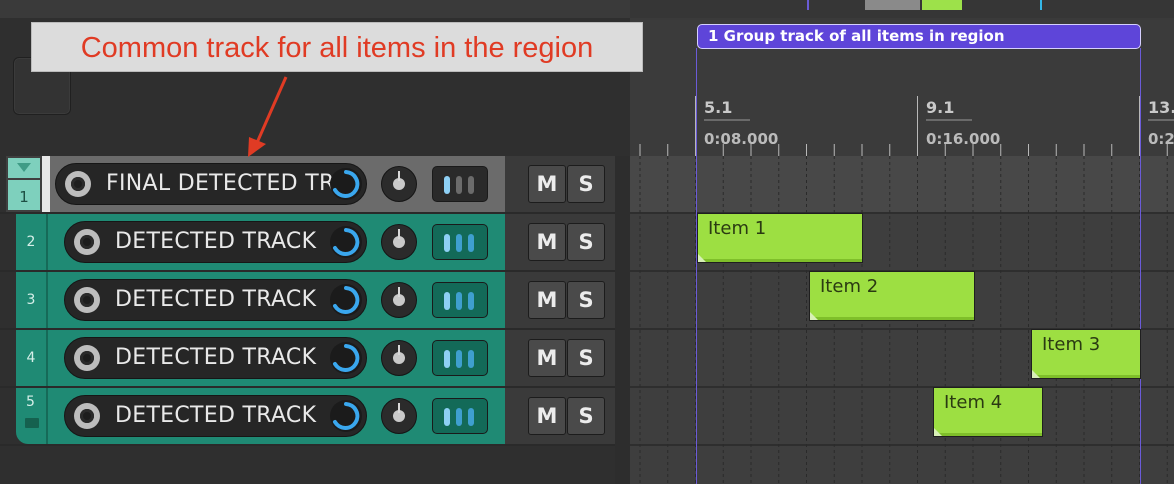 The image size is (1174, 484). What do you see at coordinates (31, 300) in the screenshot?
I see `track-number: 3` at bounding box center [31, 300].